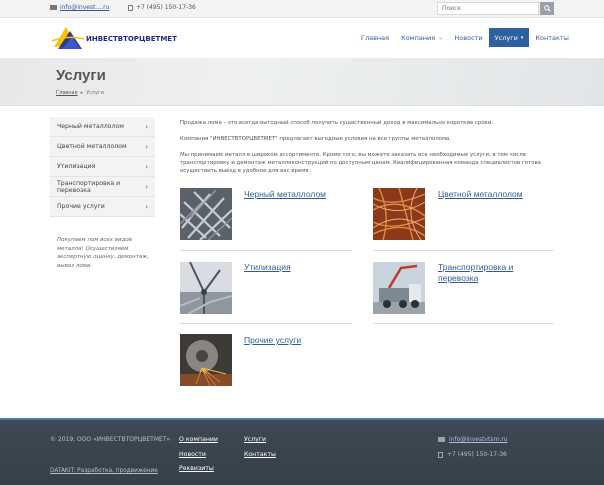  I want to click on search-icon, so click(547, 8).